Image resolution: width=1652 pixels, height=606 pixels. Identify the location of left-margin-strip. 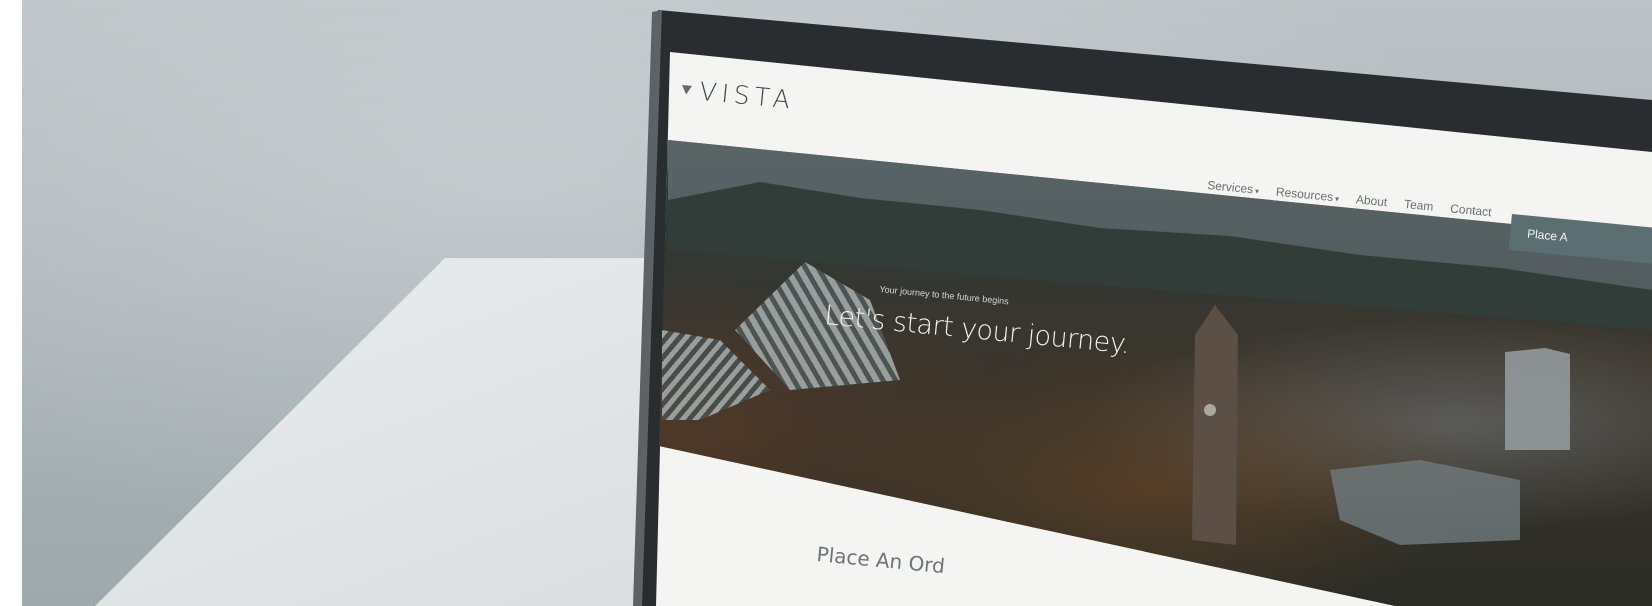
(11, 303).